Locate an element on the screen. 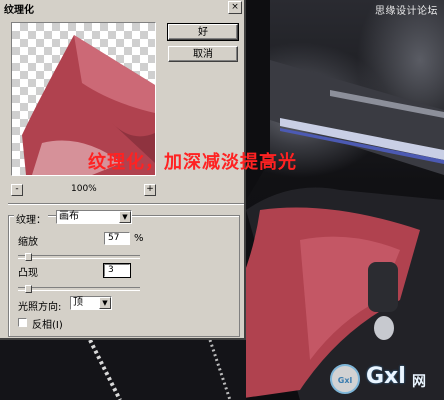 The height and width of the screenshot is (400, 444). relief-slider is located at coordinates (79, 289).